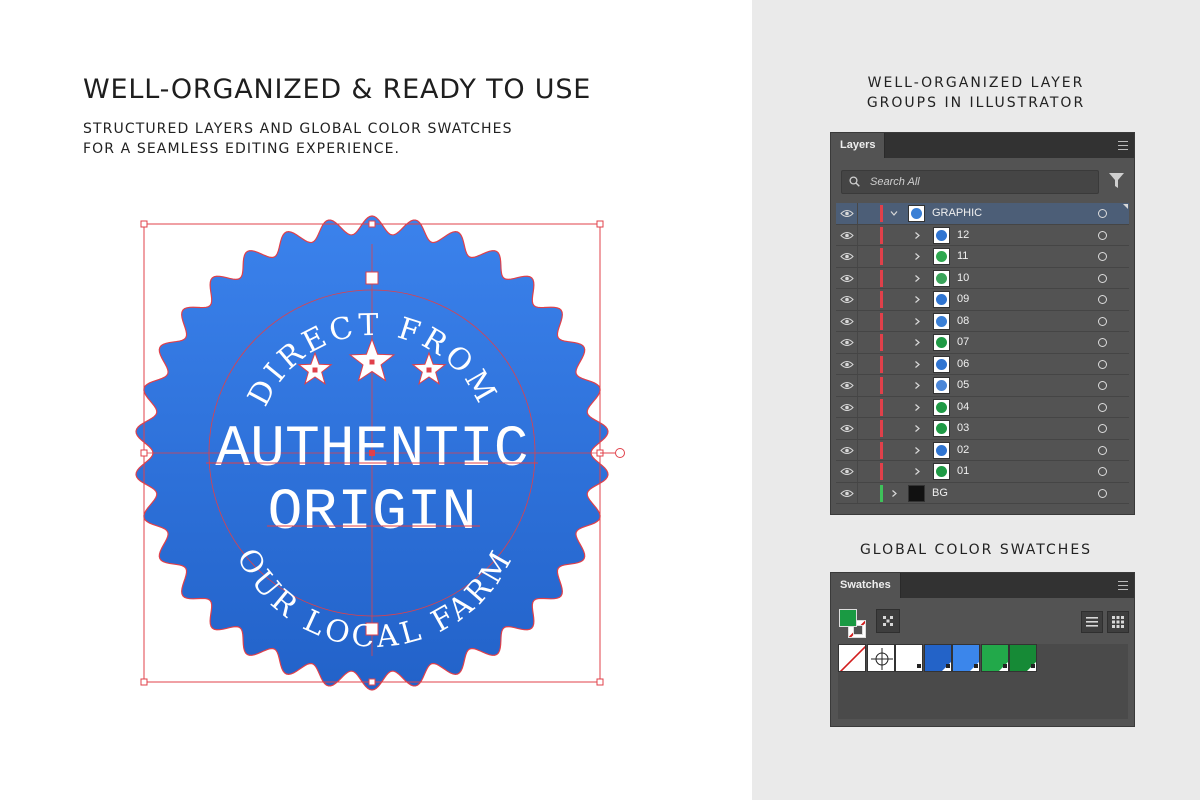 This screenshot has height=800, width=1200. I want to click on layer-row: 05, so click(982, 386).